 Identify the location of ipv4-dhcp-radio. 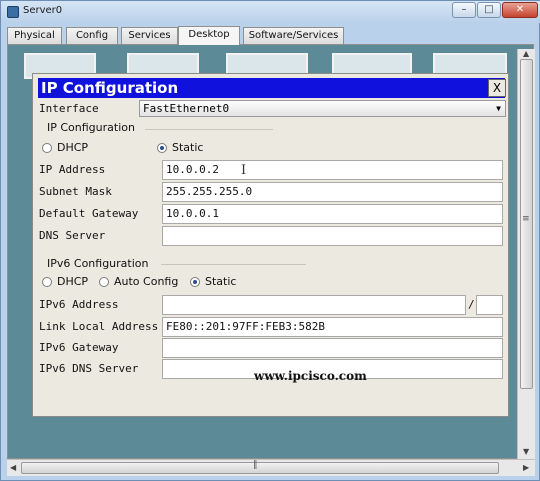
(47, 148).